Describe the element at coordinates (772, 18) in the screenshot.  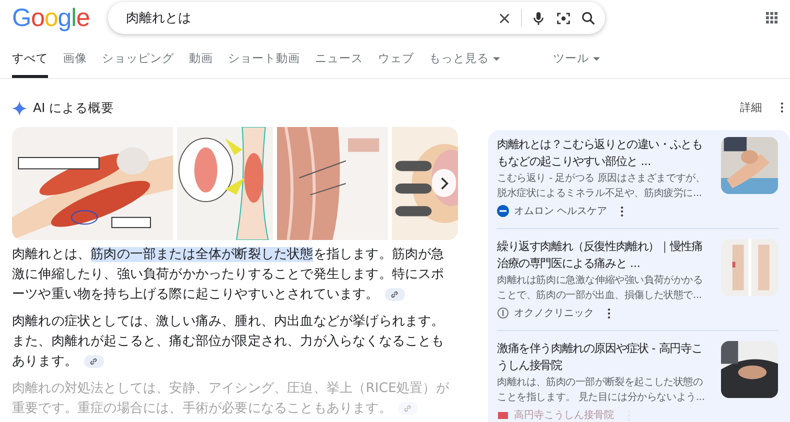
I see `apps-grid-icon` at that location.